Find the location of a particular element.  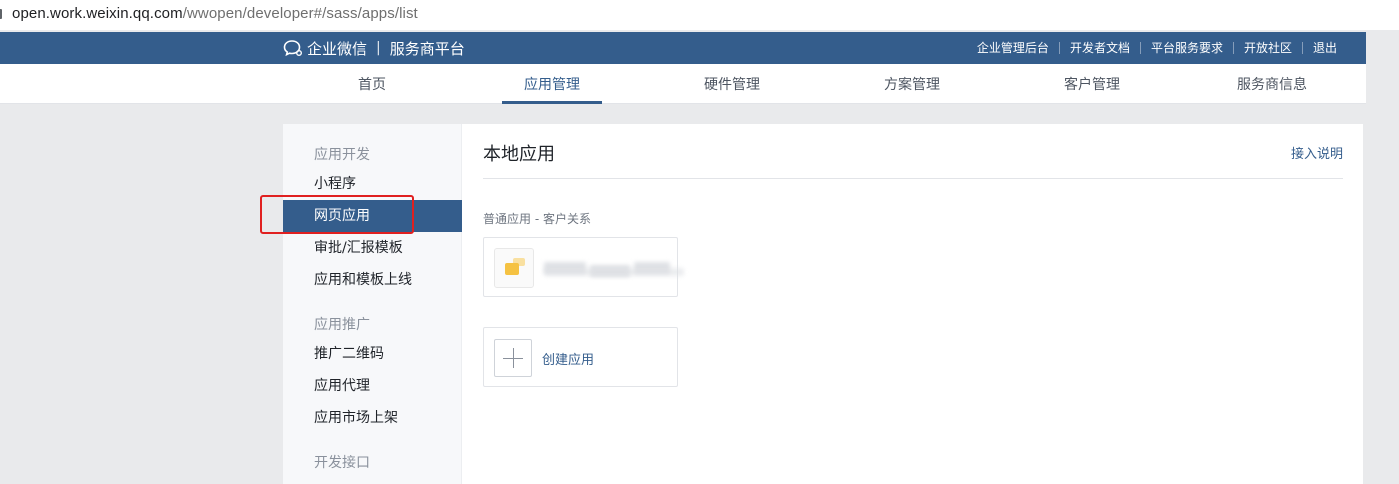

page-title: 本地应用 is located at coordinates (519, 154).